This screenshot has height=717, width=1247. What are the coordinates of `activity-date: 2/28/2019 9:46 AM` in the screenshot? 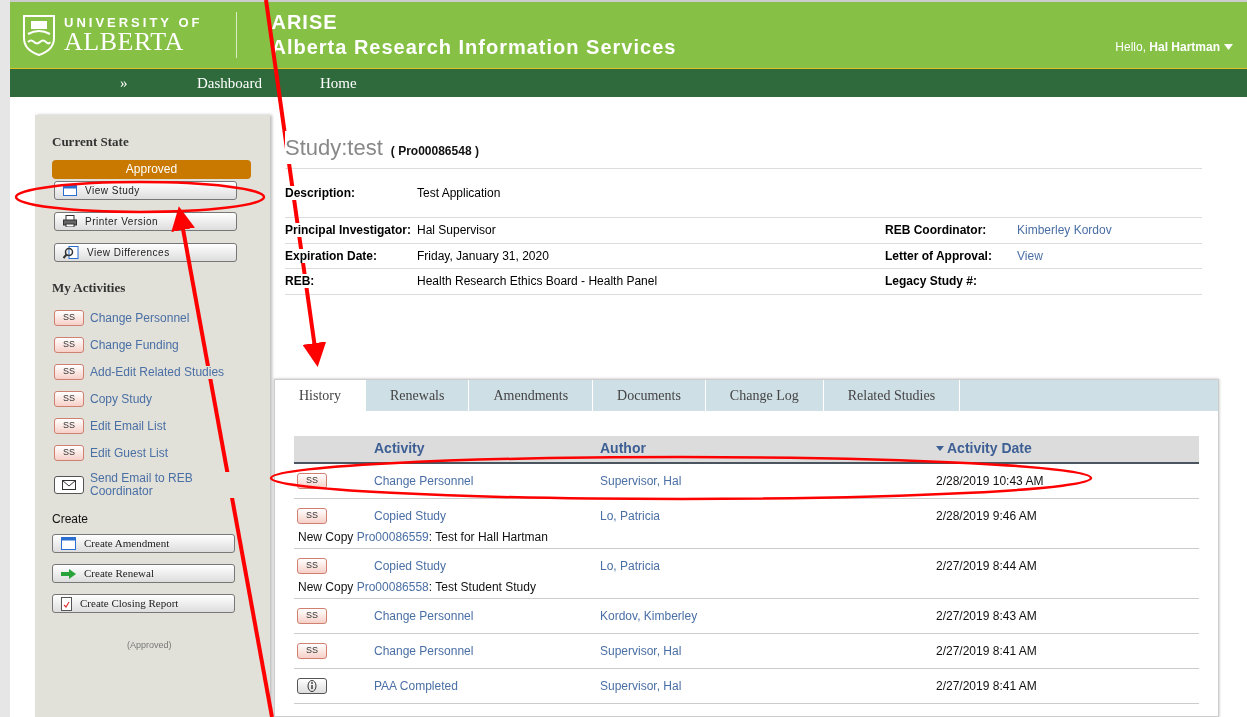 It's located at (986, 516).